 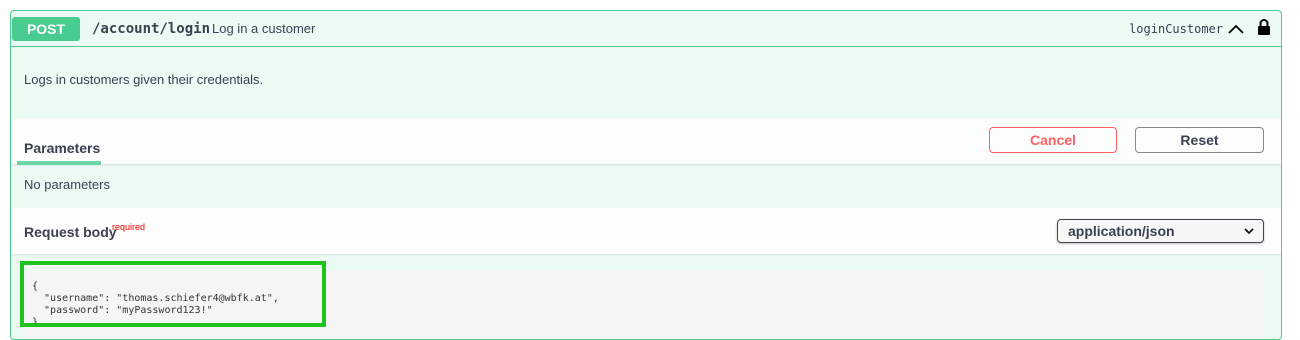 I want to click on active-tab-indicator, so click(x=59, y=163).